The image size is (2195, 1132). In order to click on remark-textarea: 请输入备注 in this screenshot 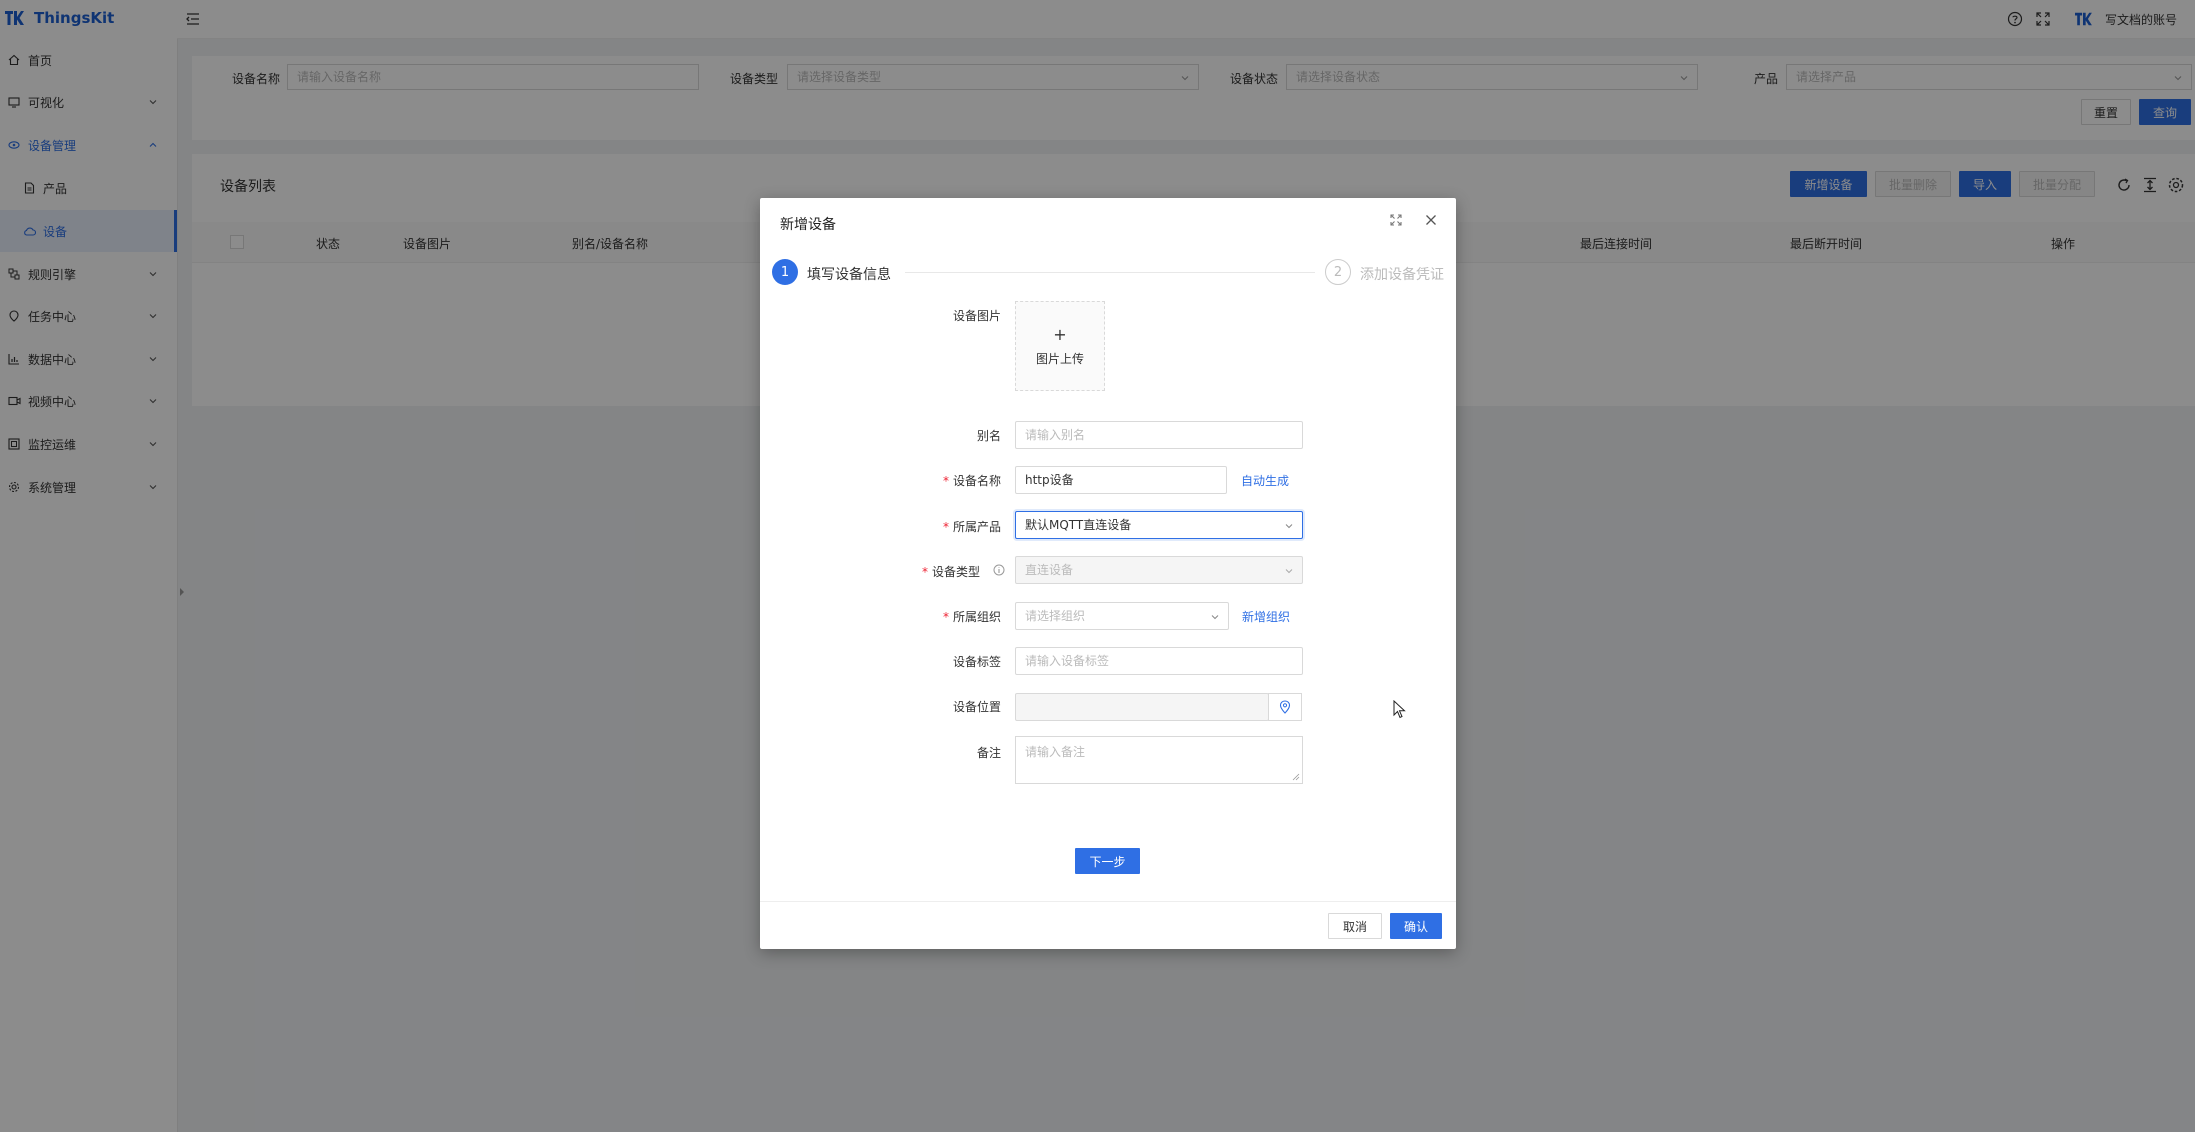, I will do `click(1159, 760)`.